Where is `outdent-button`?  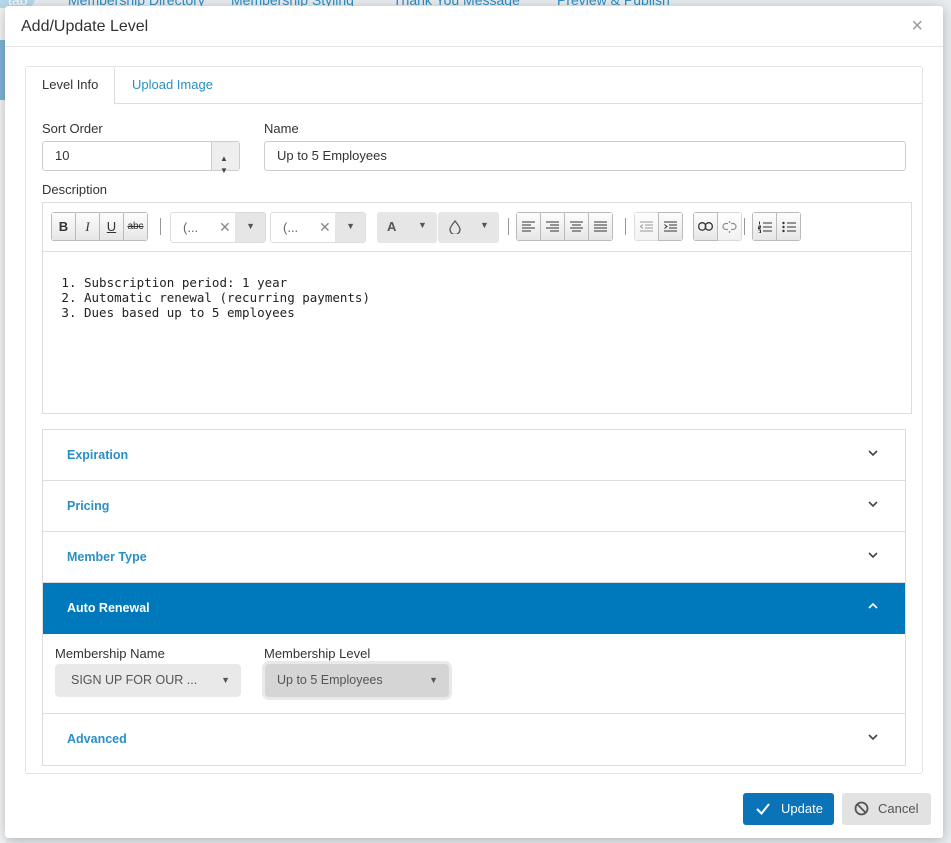 outdent-button is located at coordinates (646, 226).